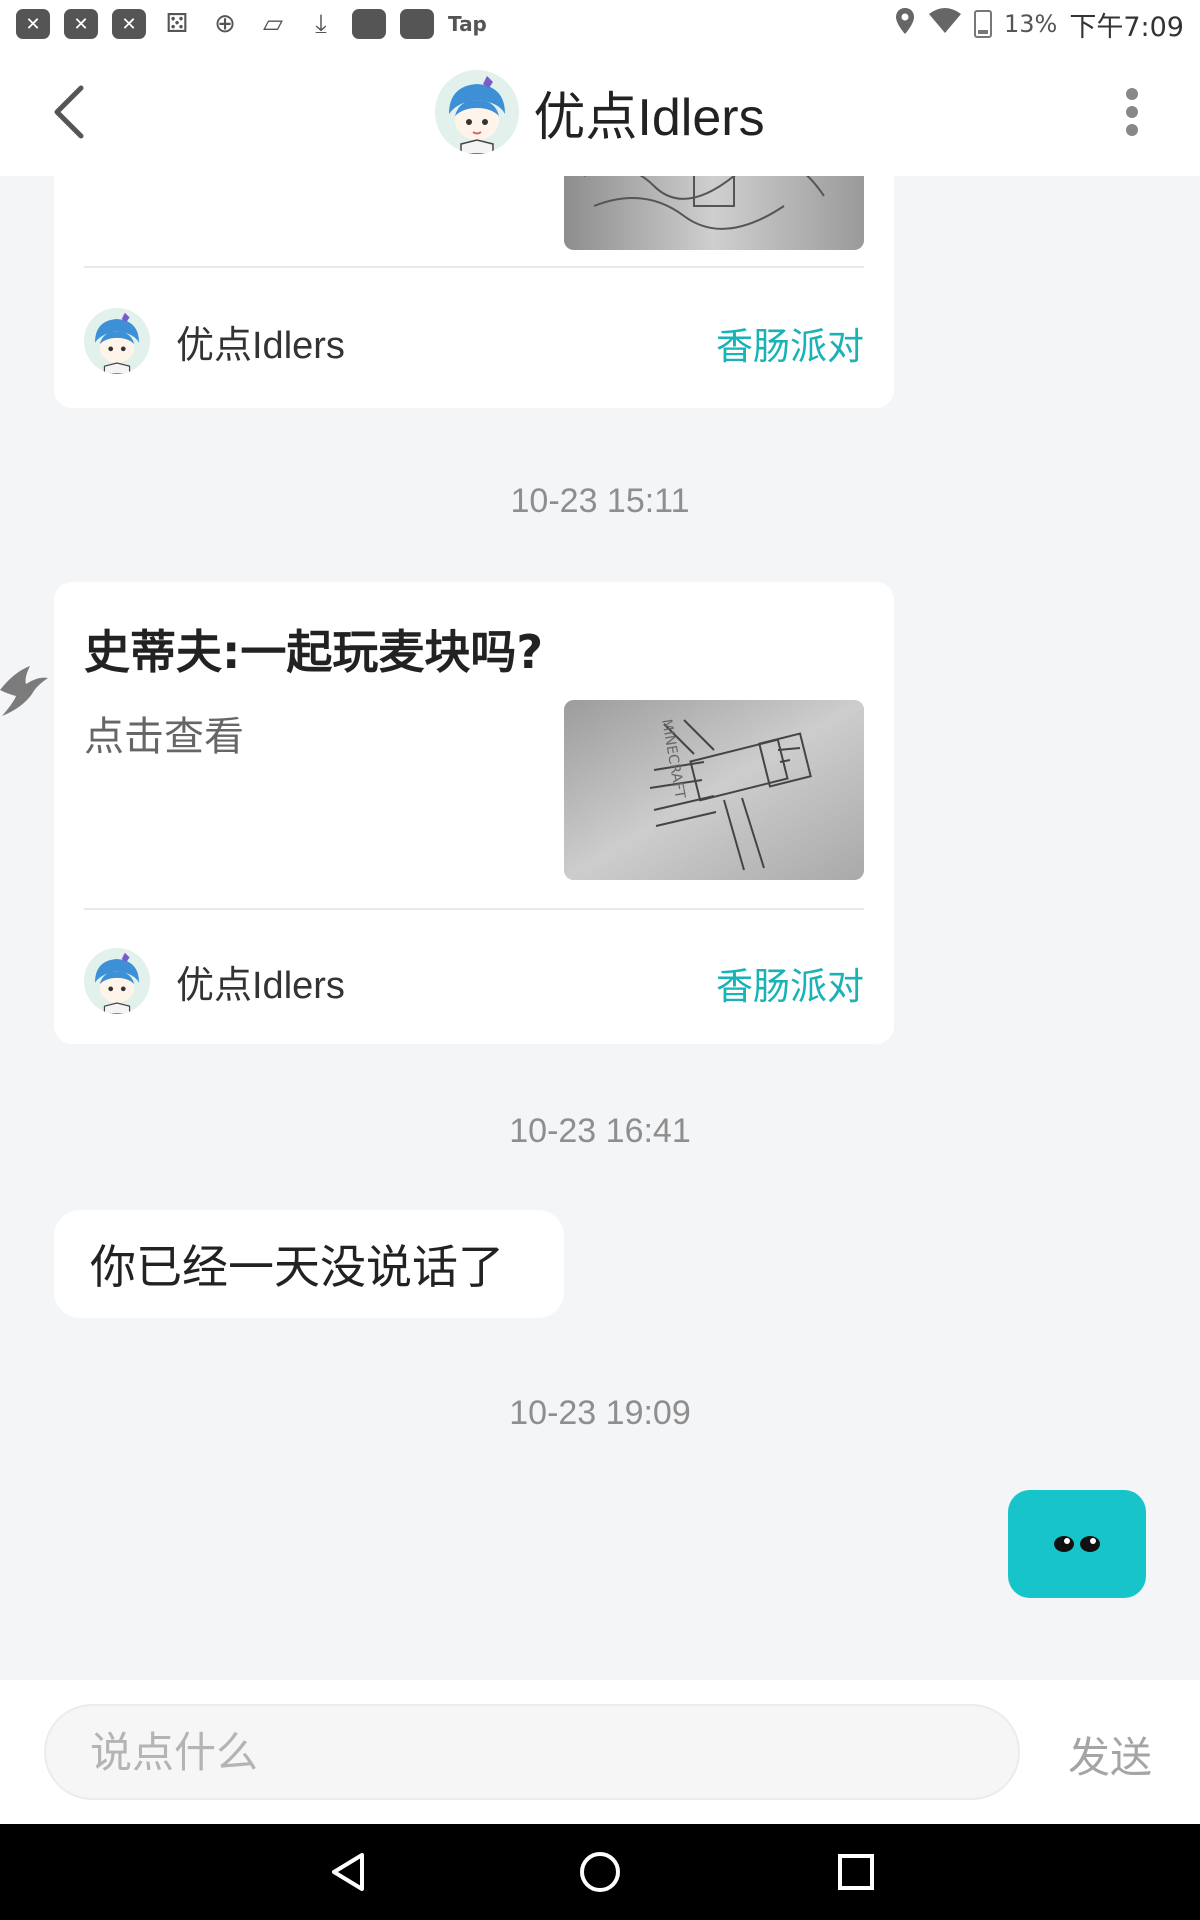 This screenshot has width=1200, height=1920. Describe the element at coordinates (309, 1264) in the screenshot. I see `chat-bubble: 你已经一天没说话了` at that location.